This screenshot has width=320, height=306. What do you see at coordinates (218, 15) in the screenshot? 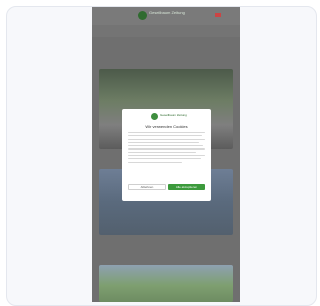
I see `language-flag-icon` at bounding box center [218, 15].